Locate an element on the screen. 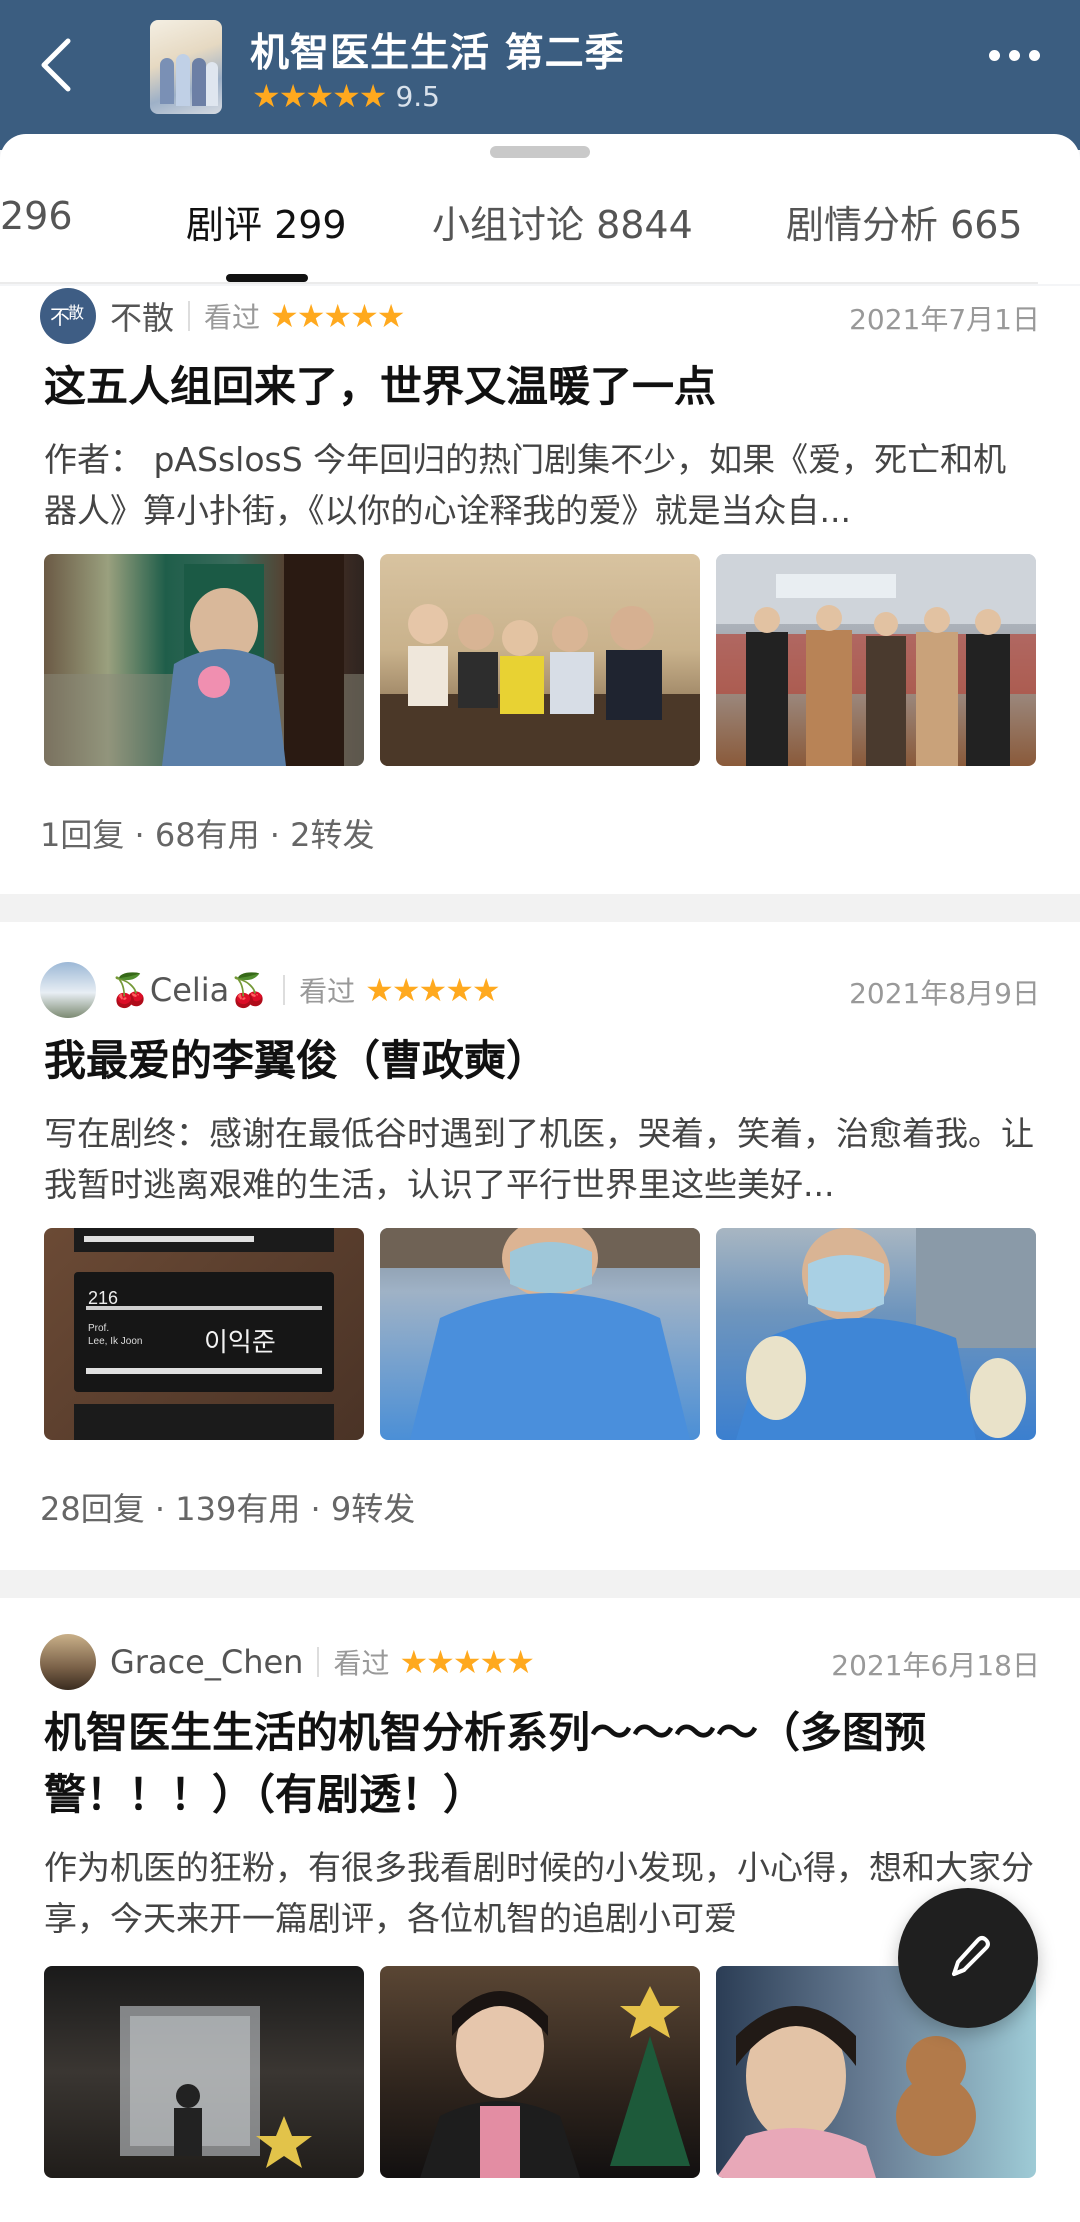 The height and width of the screenshot is (2222, 1080). avatar: 不散 is located at coordinates (68, 316).